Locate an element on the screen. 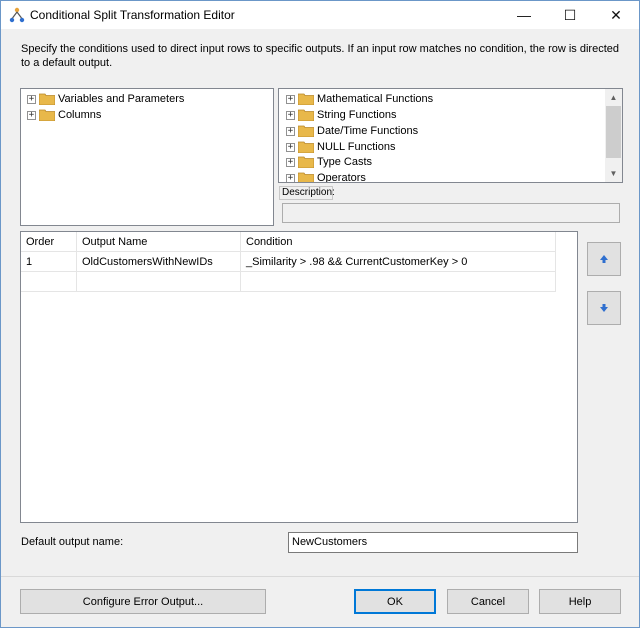 The image size is (640, 628). close-button: ✕ is located at coordinates (616, 15).